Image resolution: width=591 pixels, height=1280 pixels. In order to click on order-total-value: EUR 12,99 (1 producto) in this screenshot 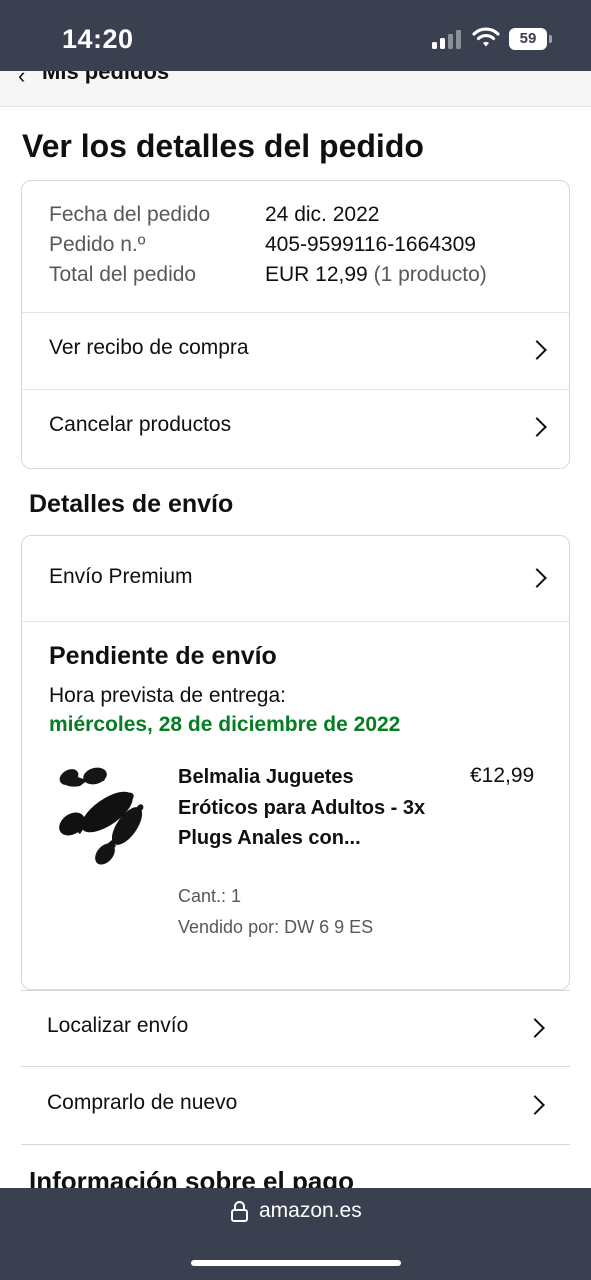, I will do `click(376, 275)`.